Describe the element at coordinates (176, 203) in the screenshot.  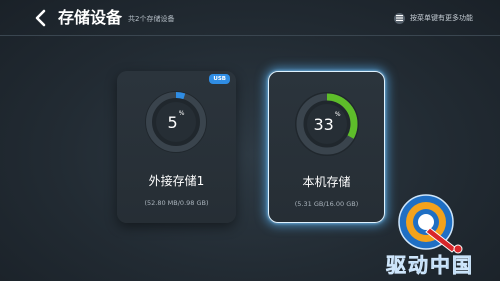
I see `device-size-external: (52.80 MB/0.98 GB)` at that location.